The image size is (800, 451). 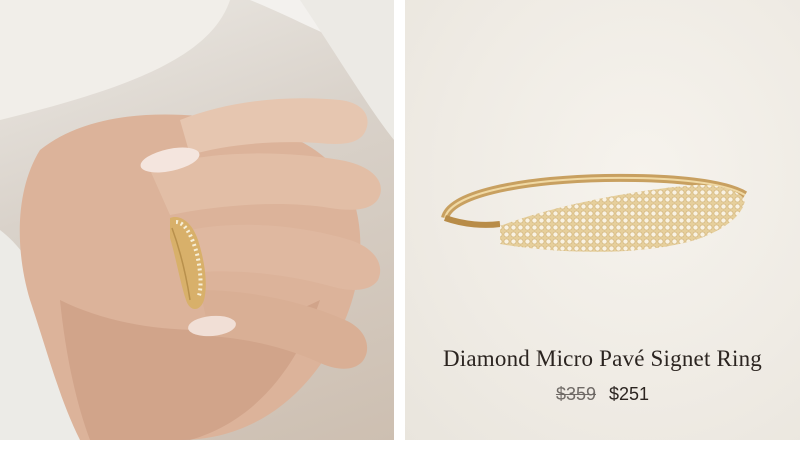 I want to click on price-sale: $251, so click(x=629, y=394).